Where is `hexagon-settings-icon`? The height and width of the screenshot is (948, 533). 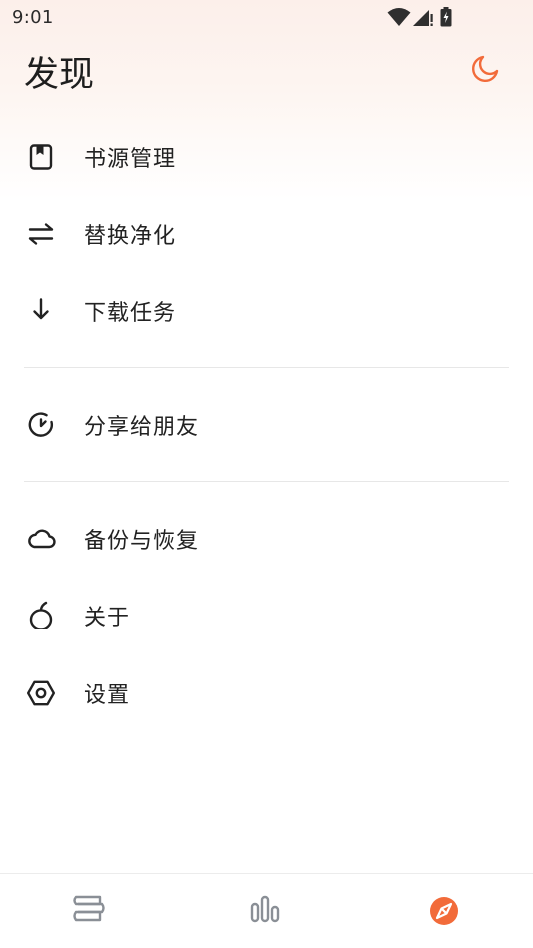 hexagon-settings-icon is located at coordinates (41, 693).